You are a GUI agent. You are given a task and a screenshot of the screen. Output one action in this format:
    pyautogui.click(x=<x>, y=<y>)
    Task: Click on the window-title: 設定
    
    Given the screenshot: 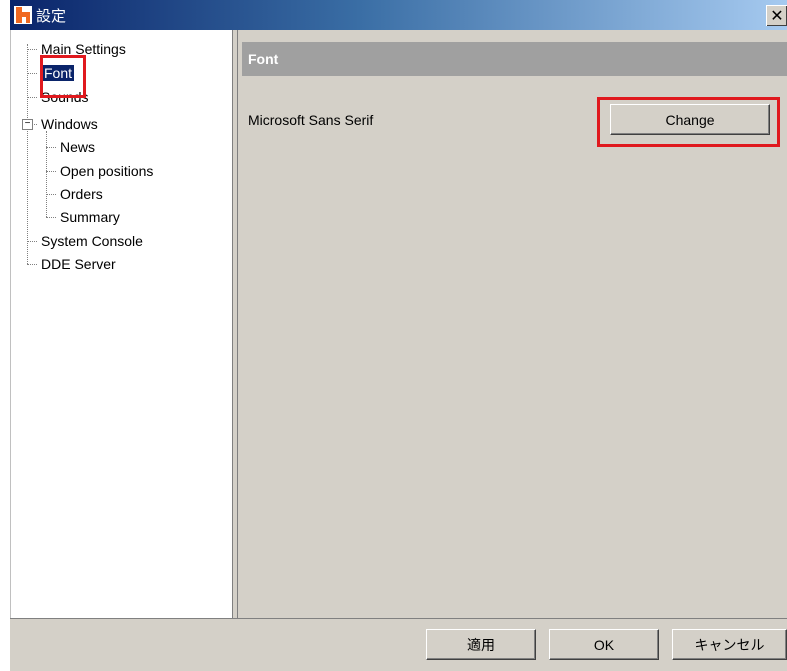 What is the action you would take?
    pyautogui.click(x=51, y=16)
    